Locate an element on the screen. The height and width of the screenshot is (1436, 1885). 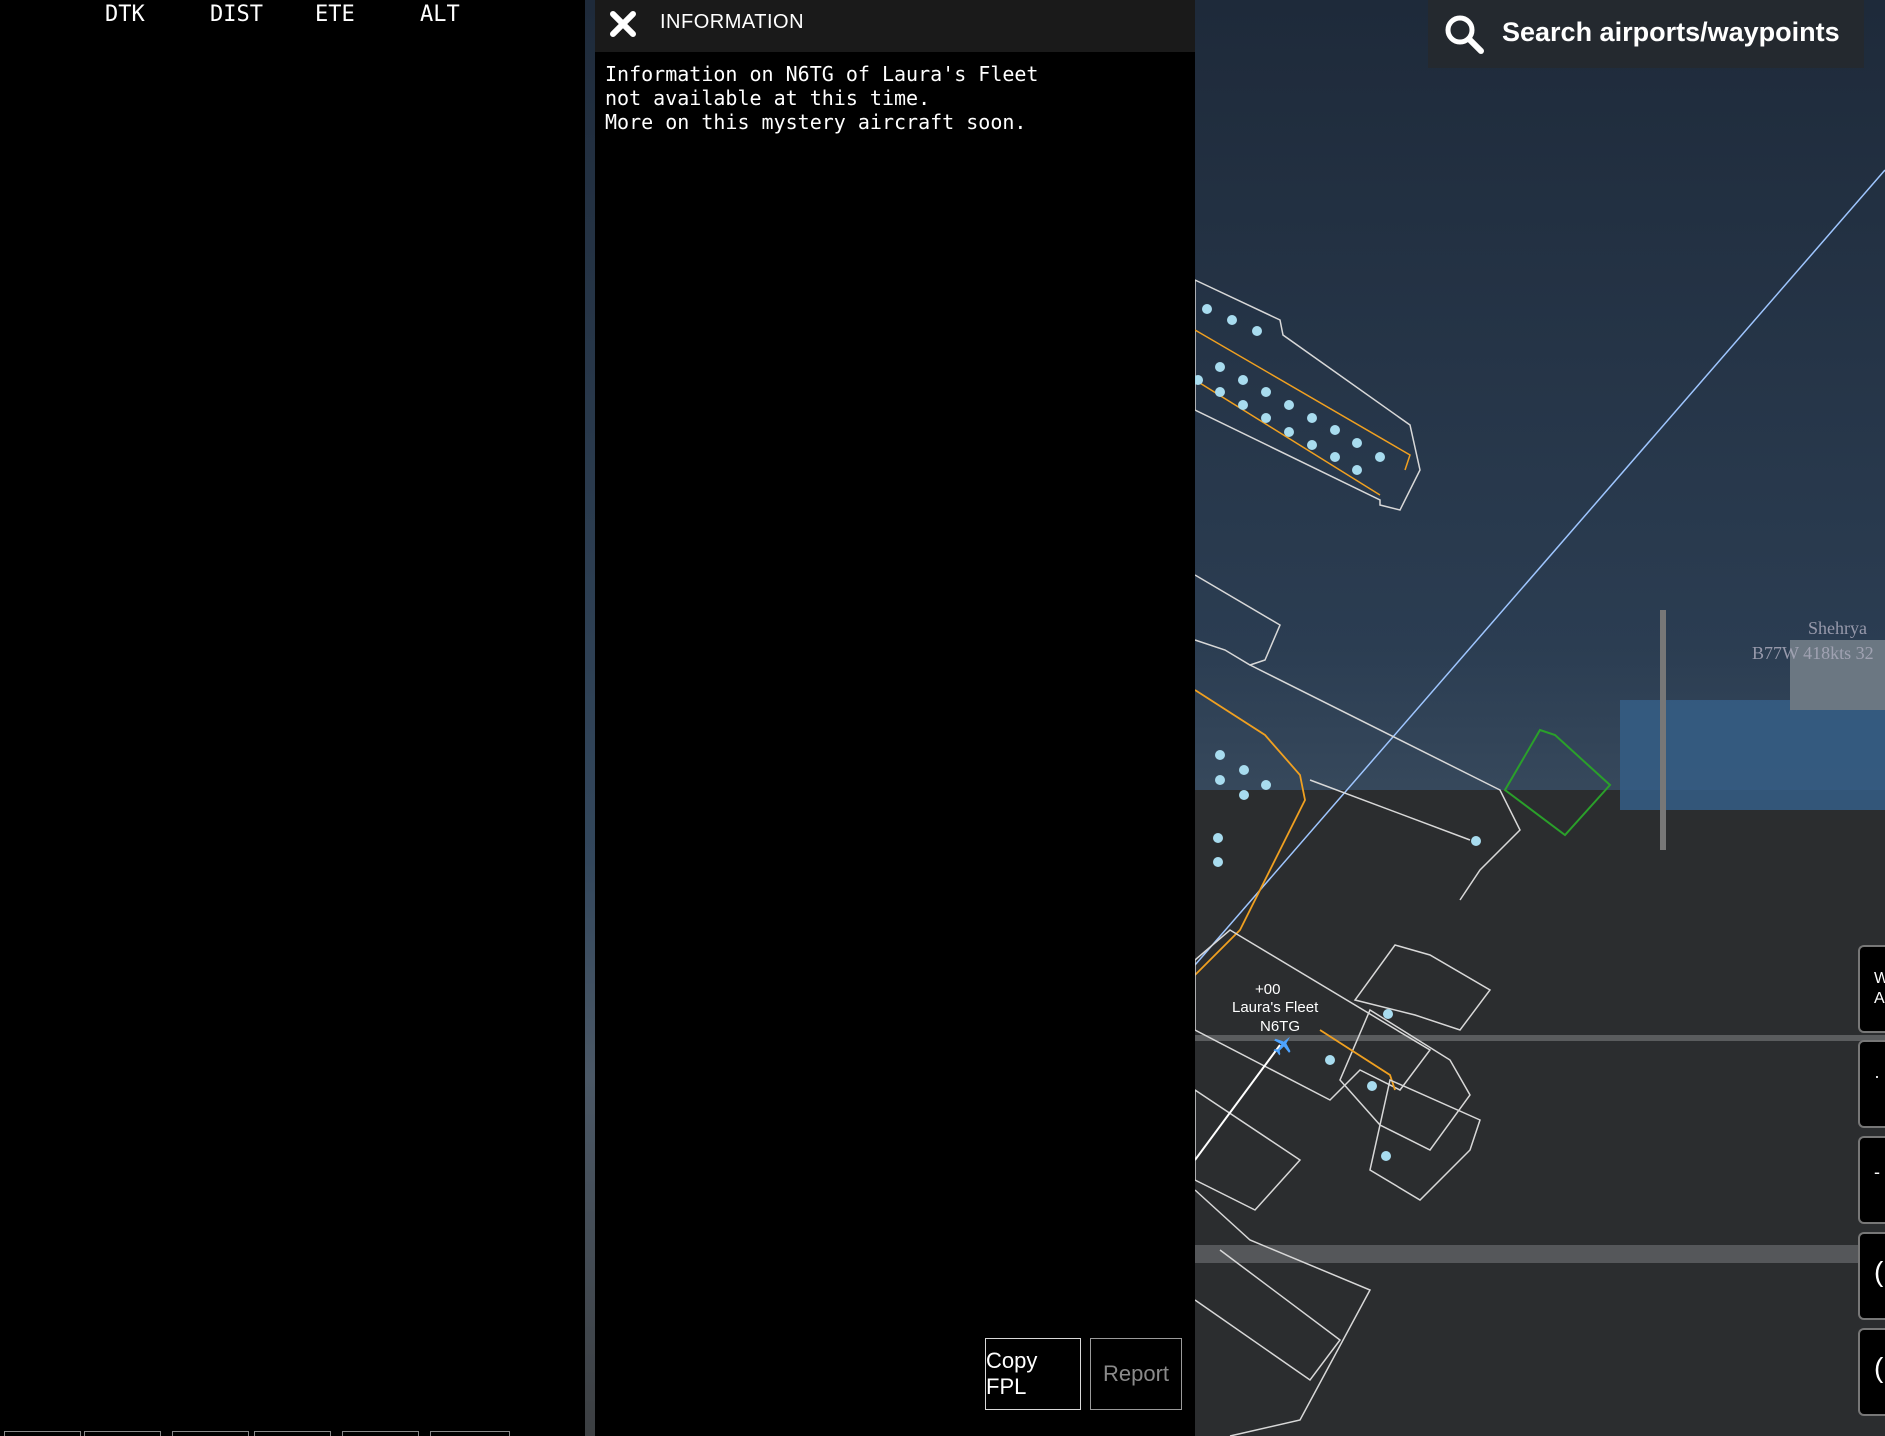
fpl-column-alt: ALT is located at coordinates (440, 14).